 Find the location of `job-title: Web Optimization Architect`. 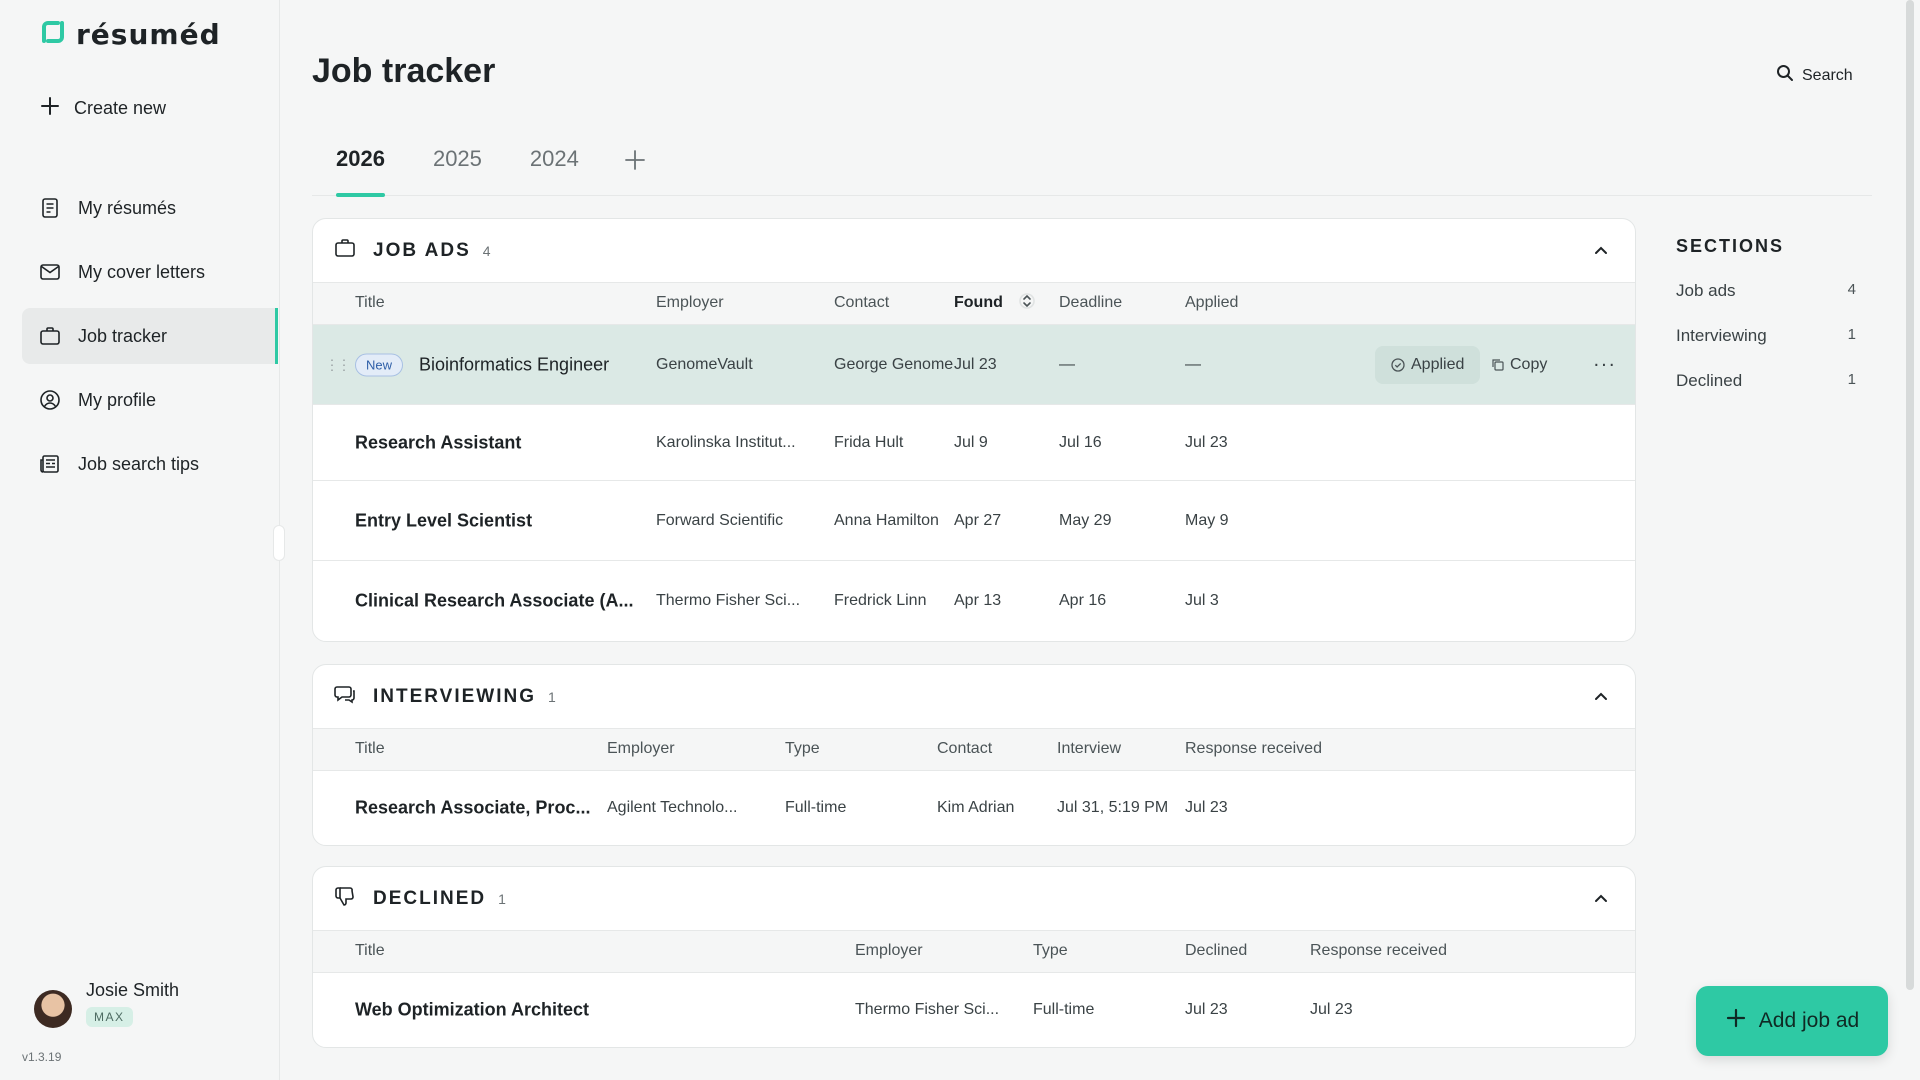

job-title: Web Optimization Architect is located at coordinates (472, 1010).